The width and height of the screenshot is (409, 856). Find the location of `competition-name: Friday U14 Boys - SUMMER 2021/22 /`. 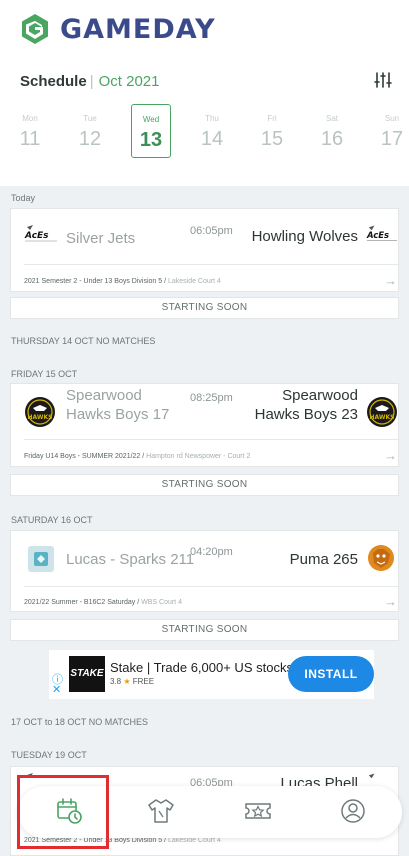

competition-name: Friday U14 Boys - SUMMER 2021/22 / is located at coordinates (85, 456).